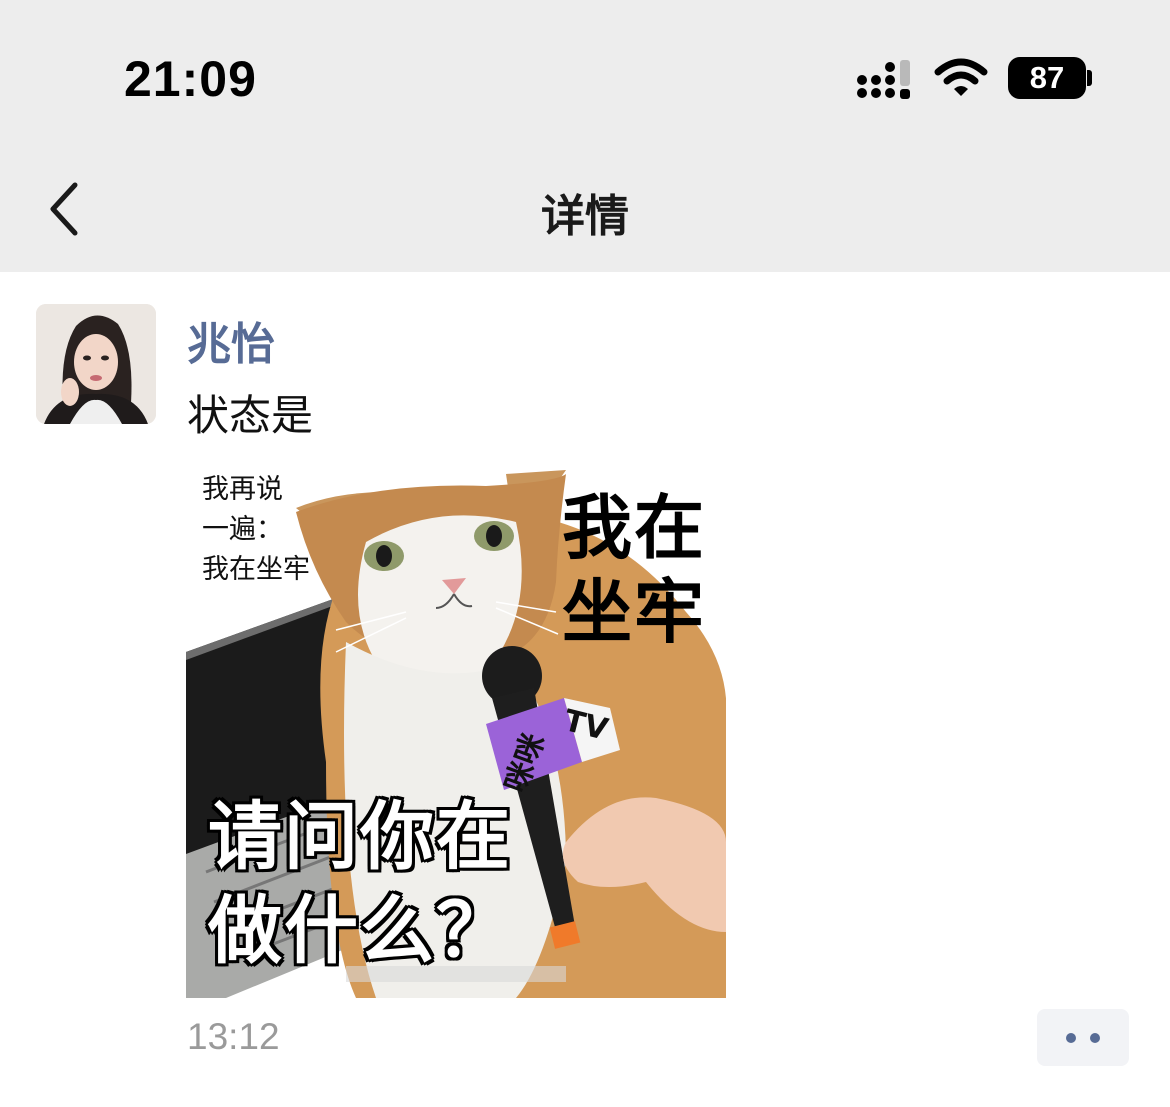 Image resolution: width=1170 pixels, height=1107 pixels. I want to click on avatar, so click(96, 364).